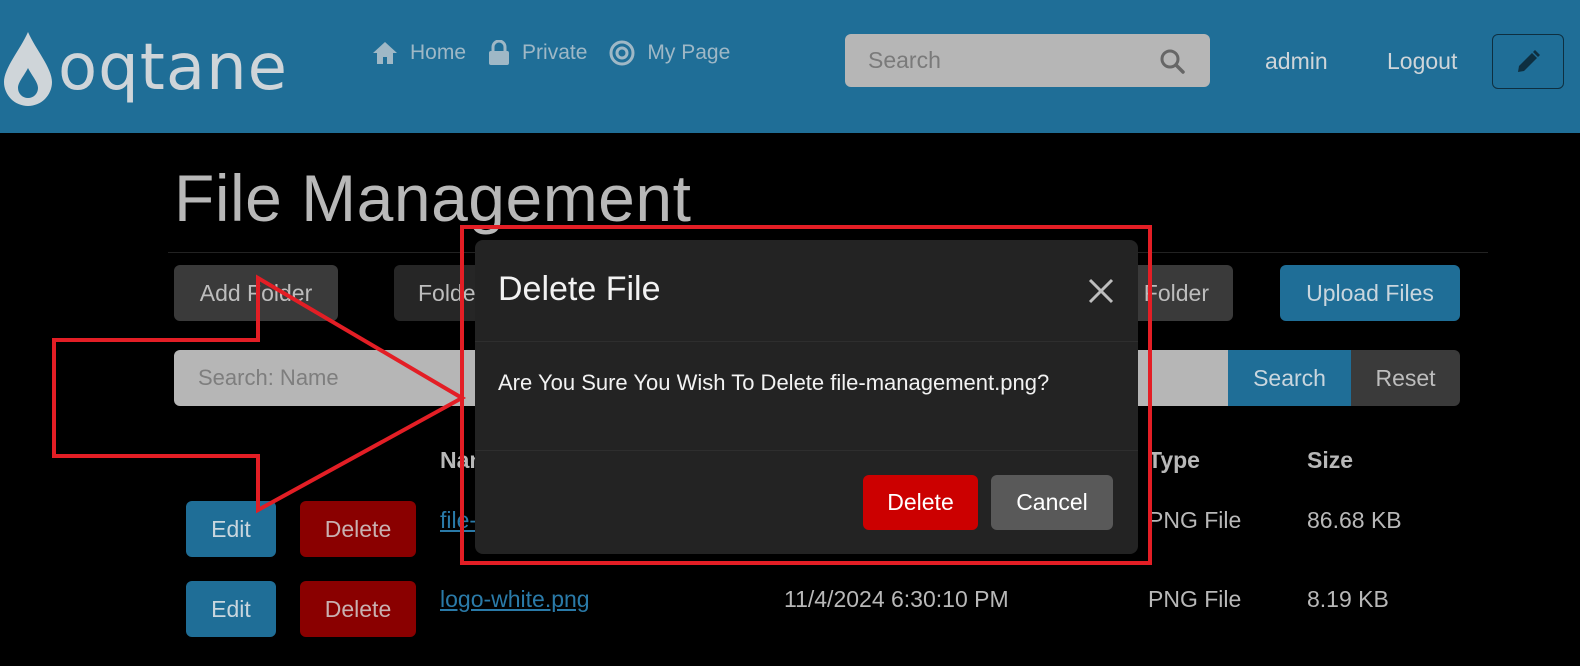  What do you see at coordinates (1174, 460) in the screenshot?
I see `column-header-type: Type` at bounding box center [1174, 460].